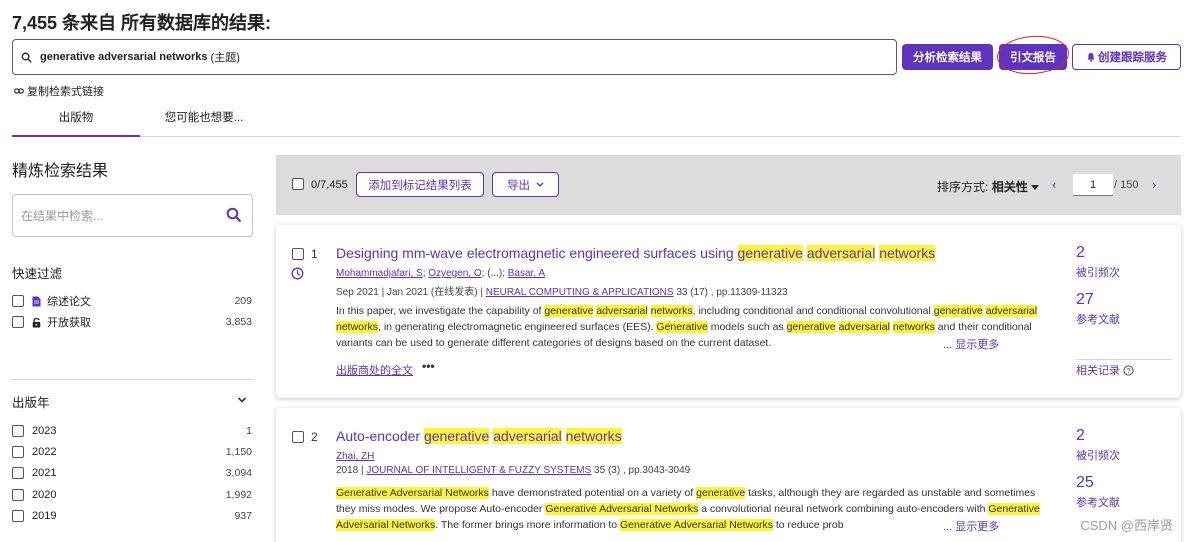 The height and width of the screenshot is (542, 1189). Describe the element at coordinates (454, 273) in the screenshot. I see `author-link: Ozyegen, O` at that location.